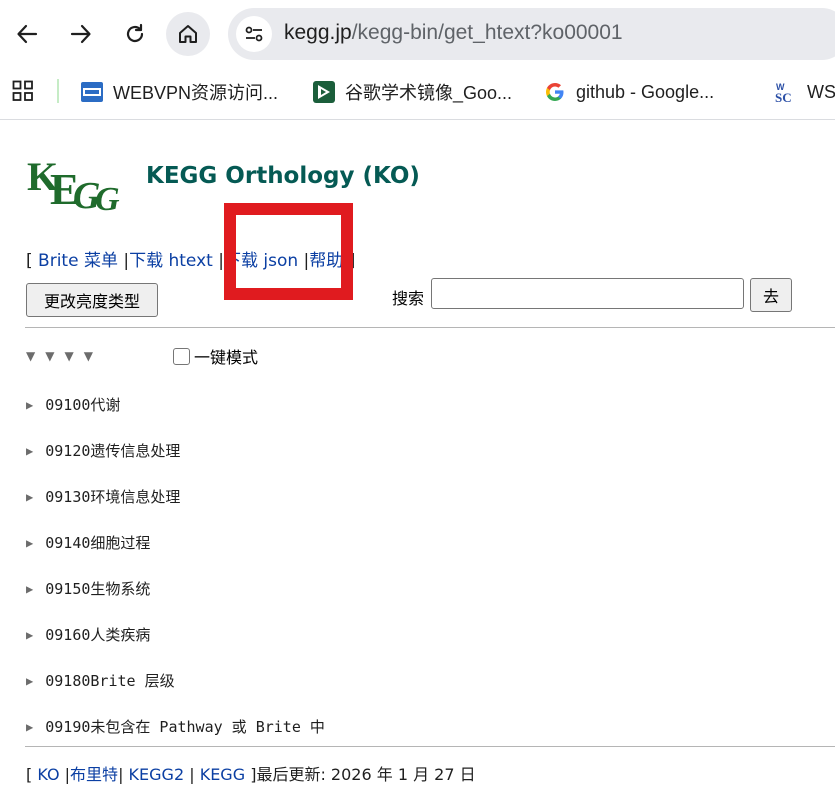  What do you see at coordinates (408, 298) in the screenshot?
I see `search-label: 搜索` at bounding box center [408, 298].